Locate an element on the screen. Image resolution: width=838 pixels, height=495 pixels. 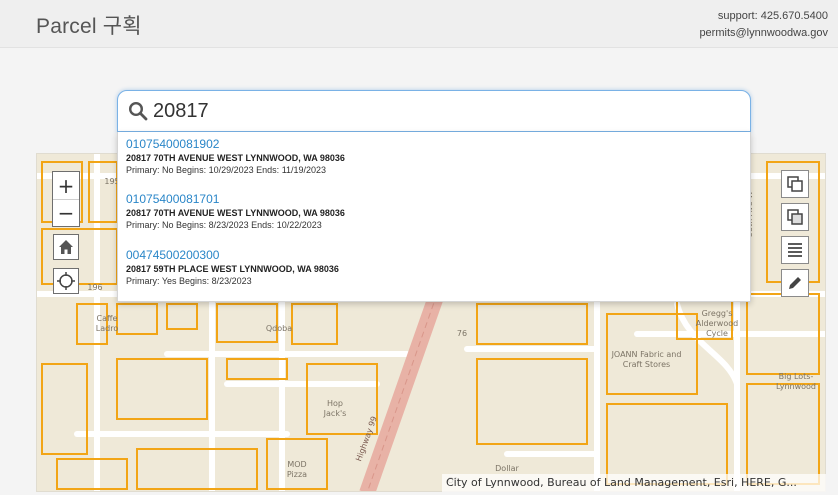
result-parcel-id: 00474500200300 is located at coordinates (426, 255).